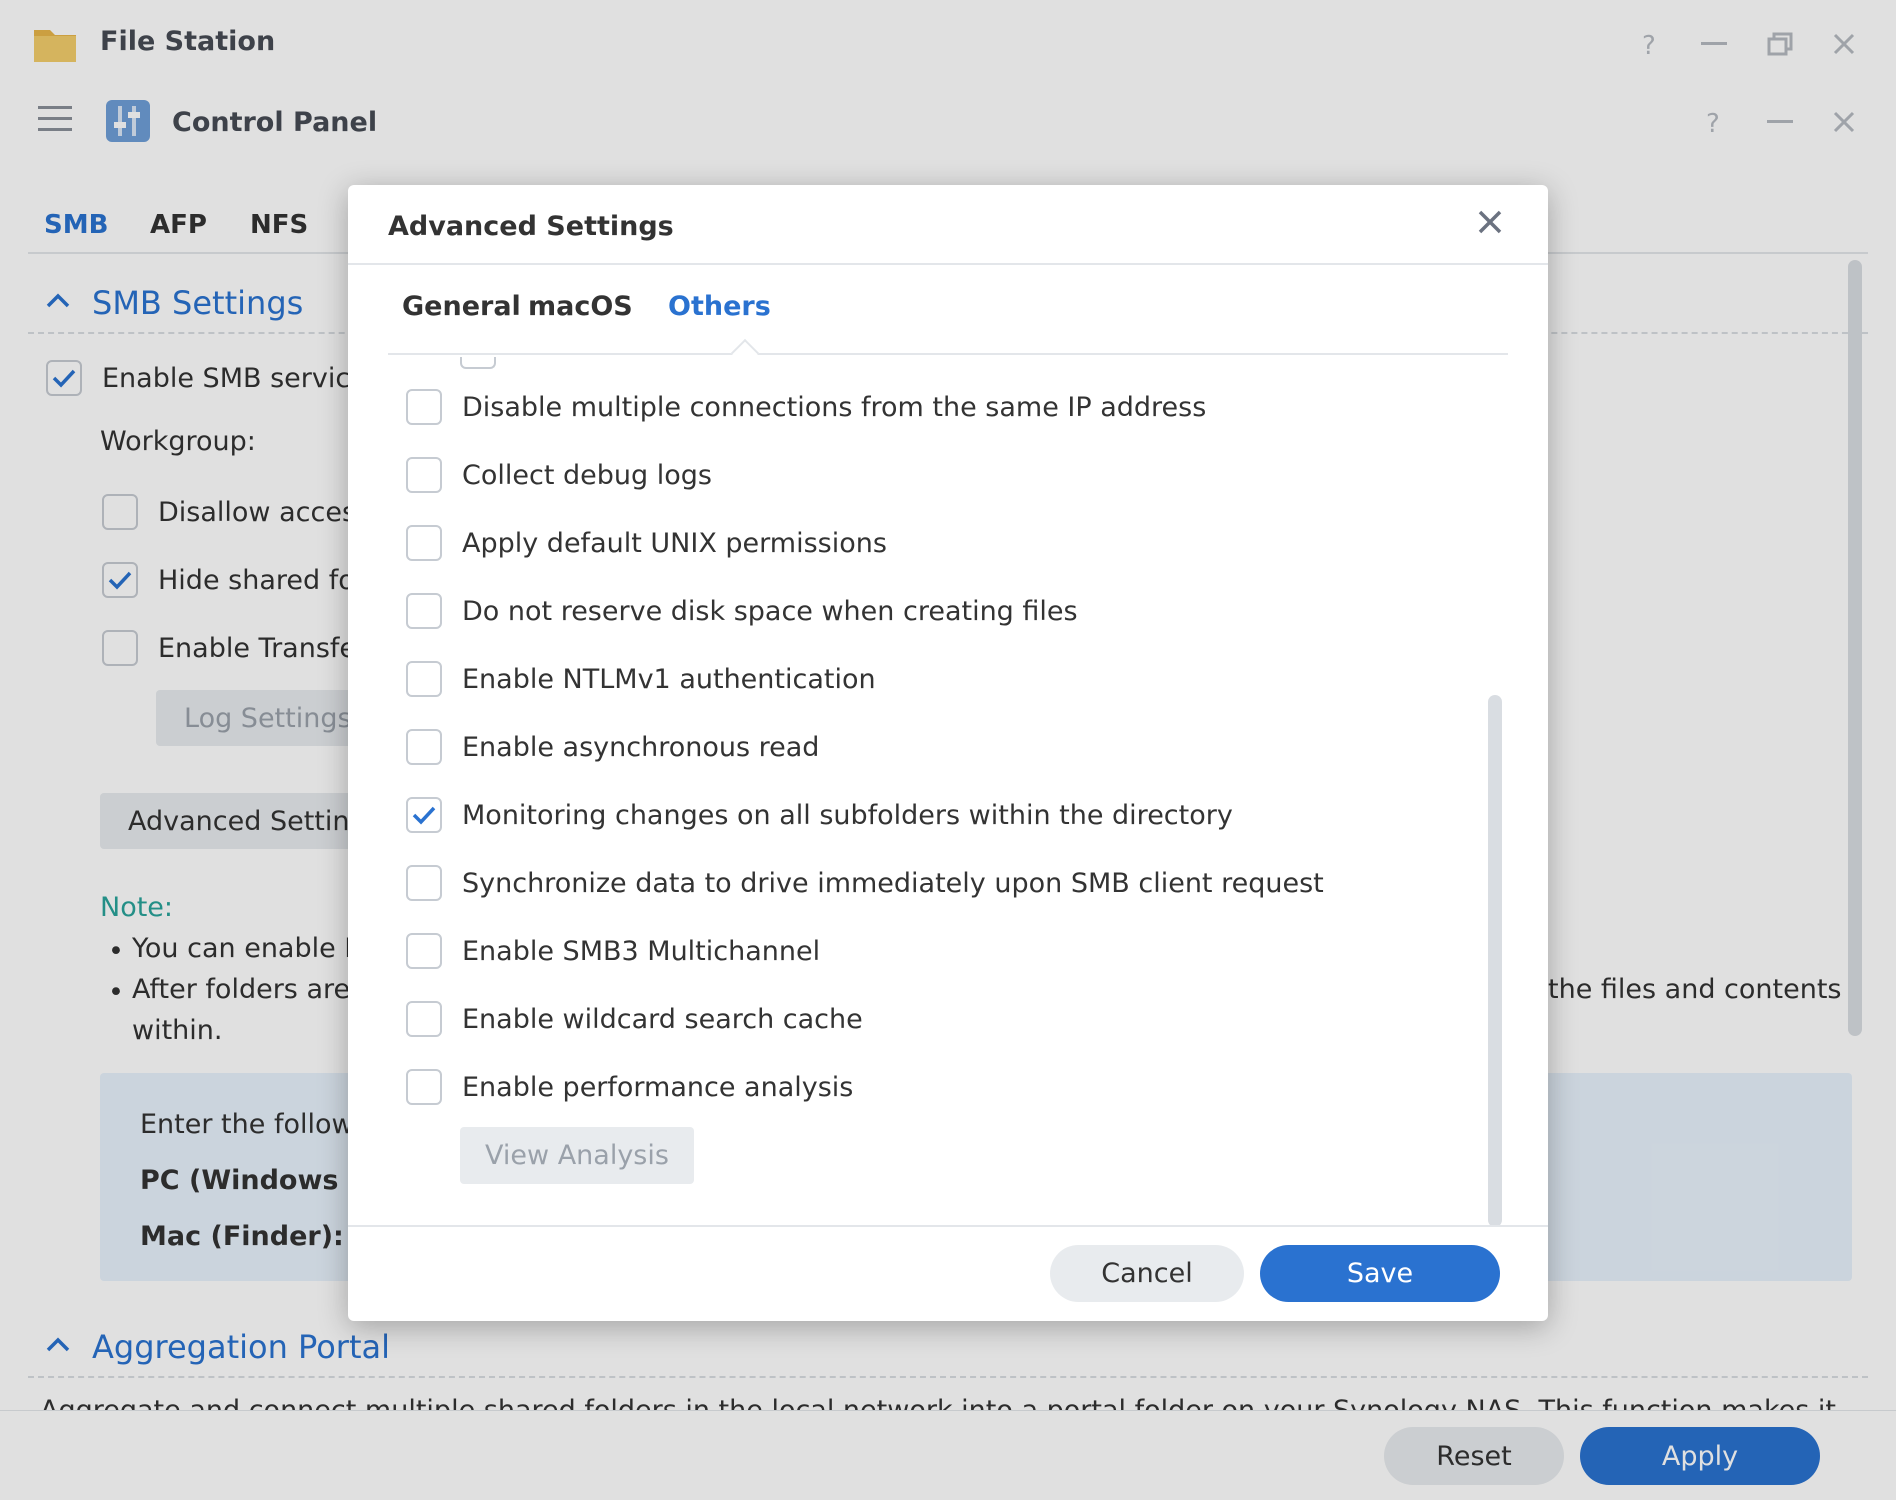  What do you see at coordinates (669, 679) in the screenshot?
I see `option-label: Enable NTLMv1 authentication` at bounding box center [669, 679].